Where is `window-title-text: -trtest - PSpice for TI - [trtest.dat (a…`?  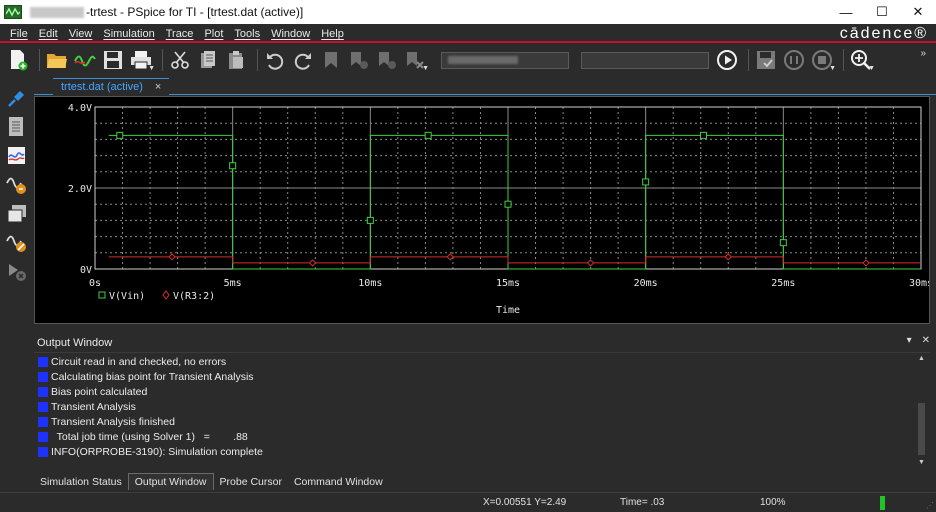 window-title-text: -trtest - PSpice for TI - [trtest.dat (a… is located at coordinates (195, 12).